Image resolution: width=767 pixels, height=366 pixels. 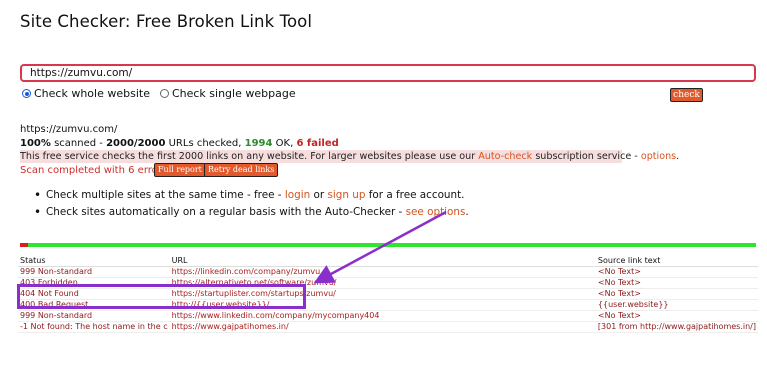 I want to click on annotation-arrow, so click(x=380, y=247).